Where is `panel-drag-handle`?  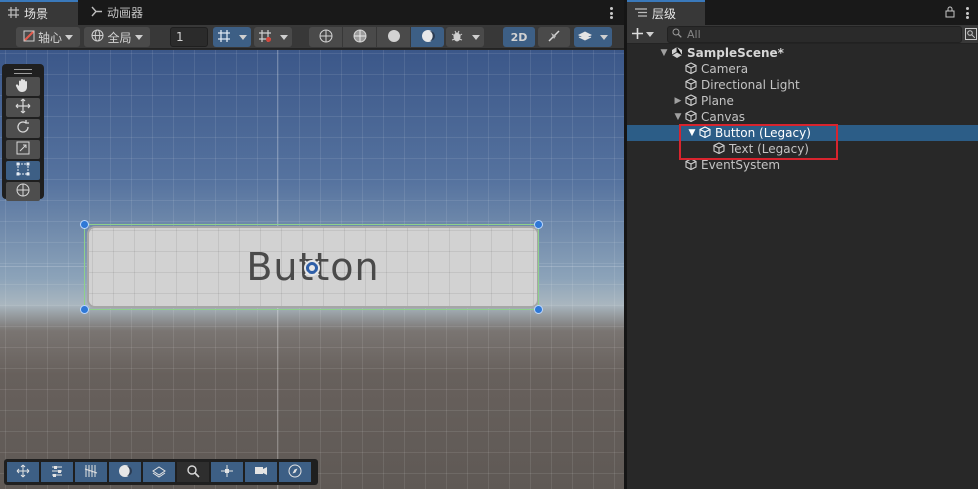
panel-drag-handle is located at coordinates (23, 71).